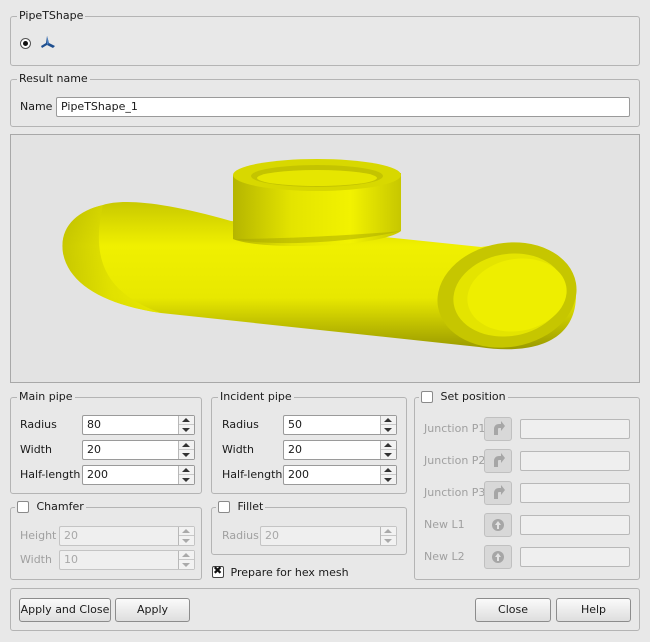 This screenshot has height=642, width=650. What do you see at coordinates (50, 474) in the screenshot?
I see `main-half-length-label: Half-length` at bounding box center [50, 474].